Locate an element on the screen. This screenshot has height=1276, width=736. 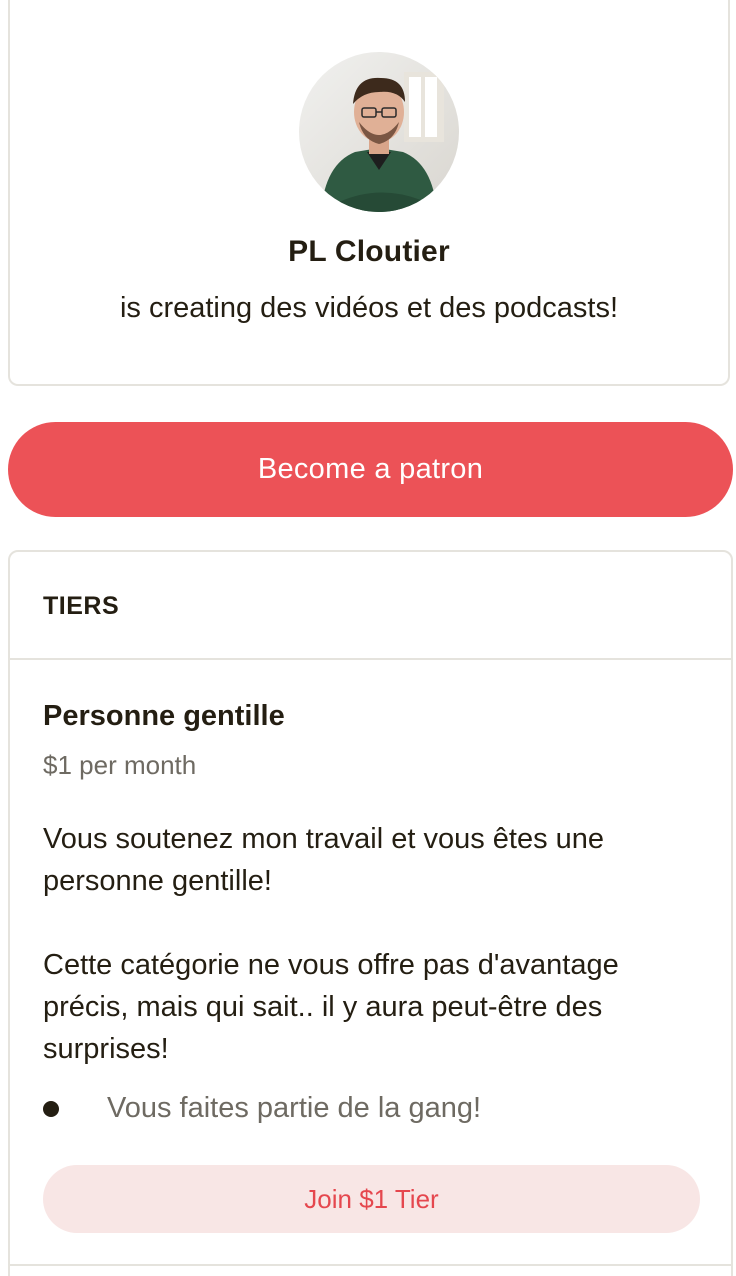
bullet-icon is located at coordinates (51, 1108).